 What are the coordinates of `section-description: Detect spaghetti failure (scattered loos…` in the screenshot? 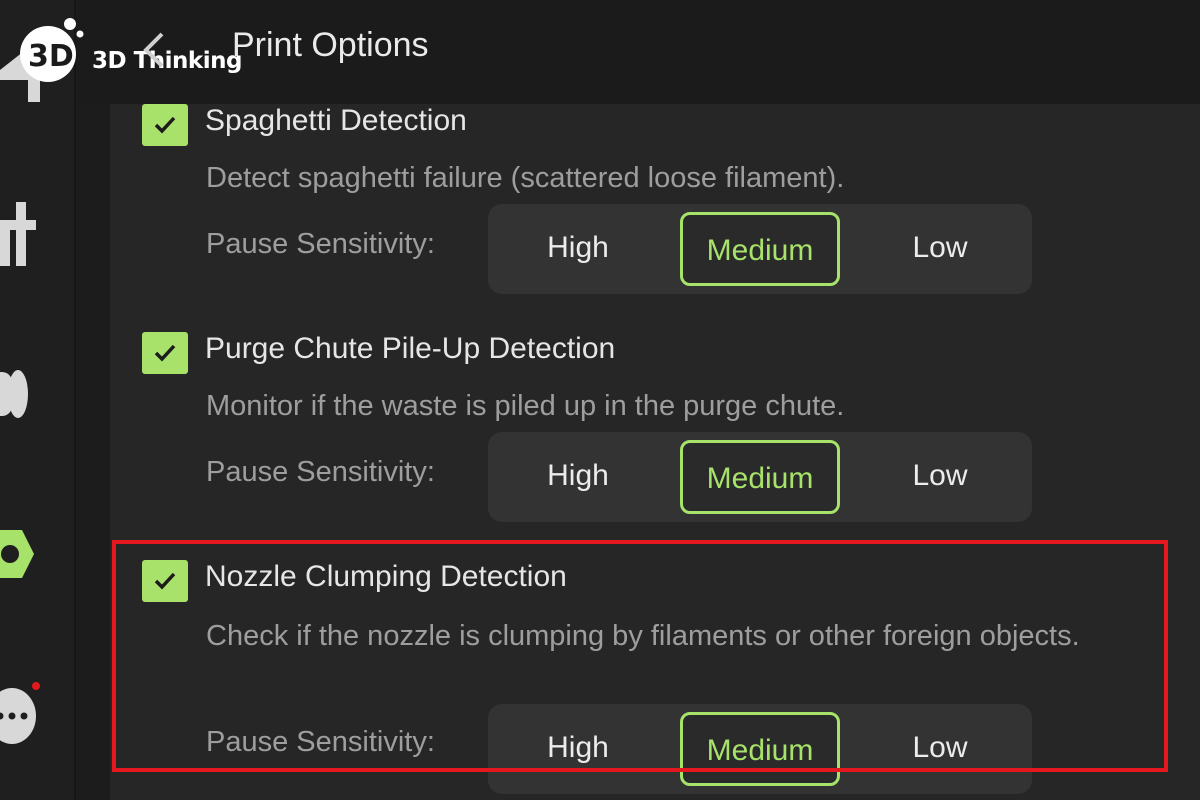 It's located at (525, 178).